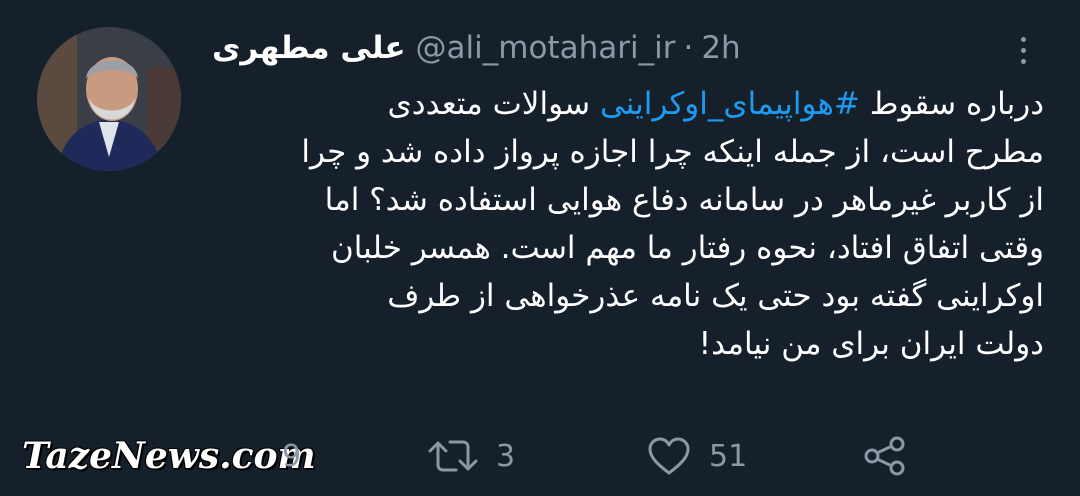  What do you see at coordinates (292, 456) in the screenshot?
I see `reply-count: 9` at bounding box center [292, 456].